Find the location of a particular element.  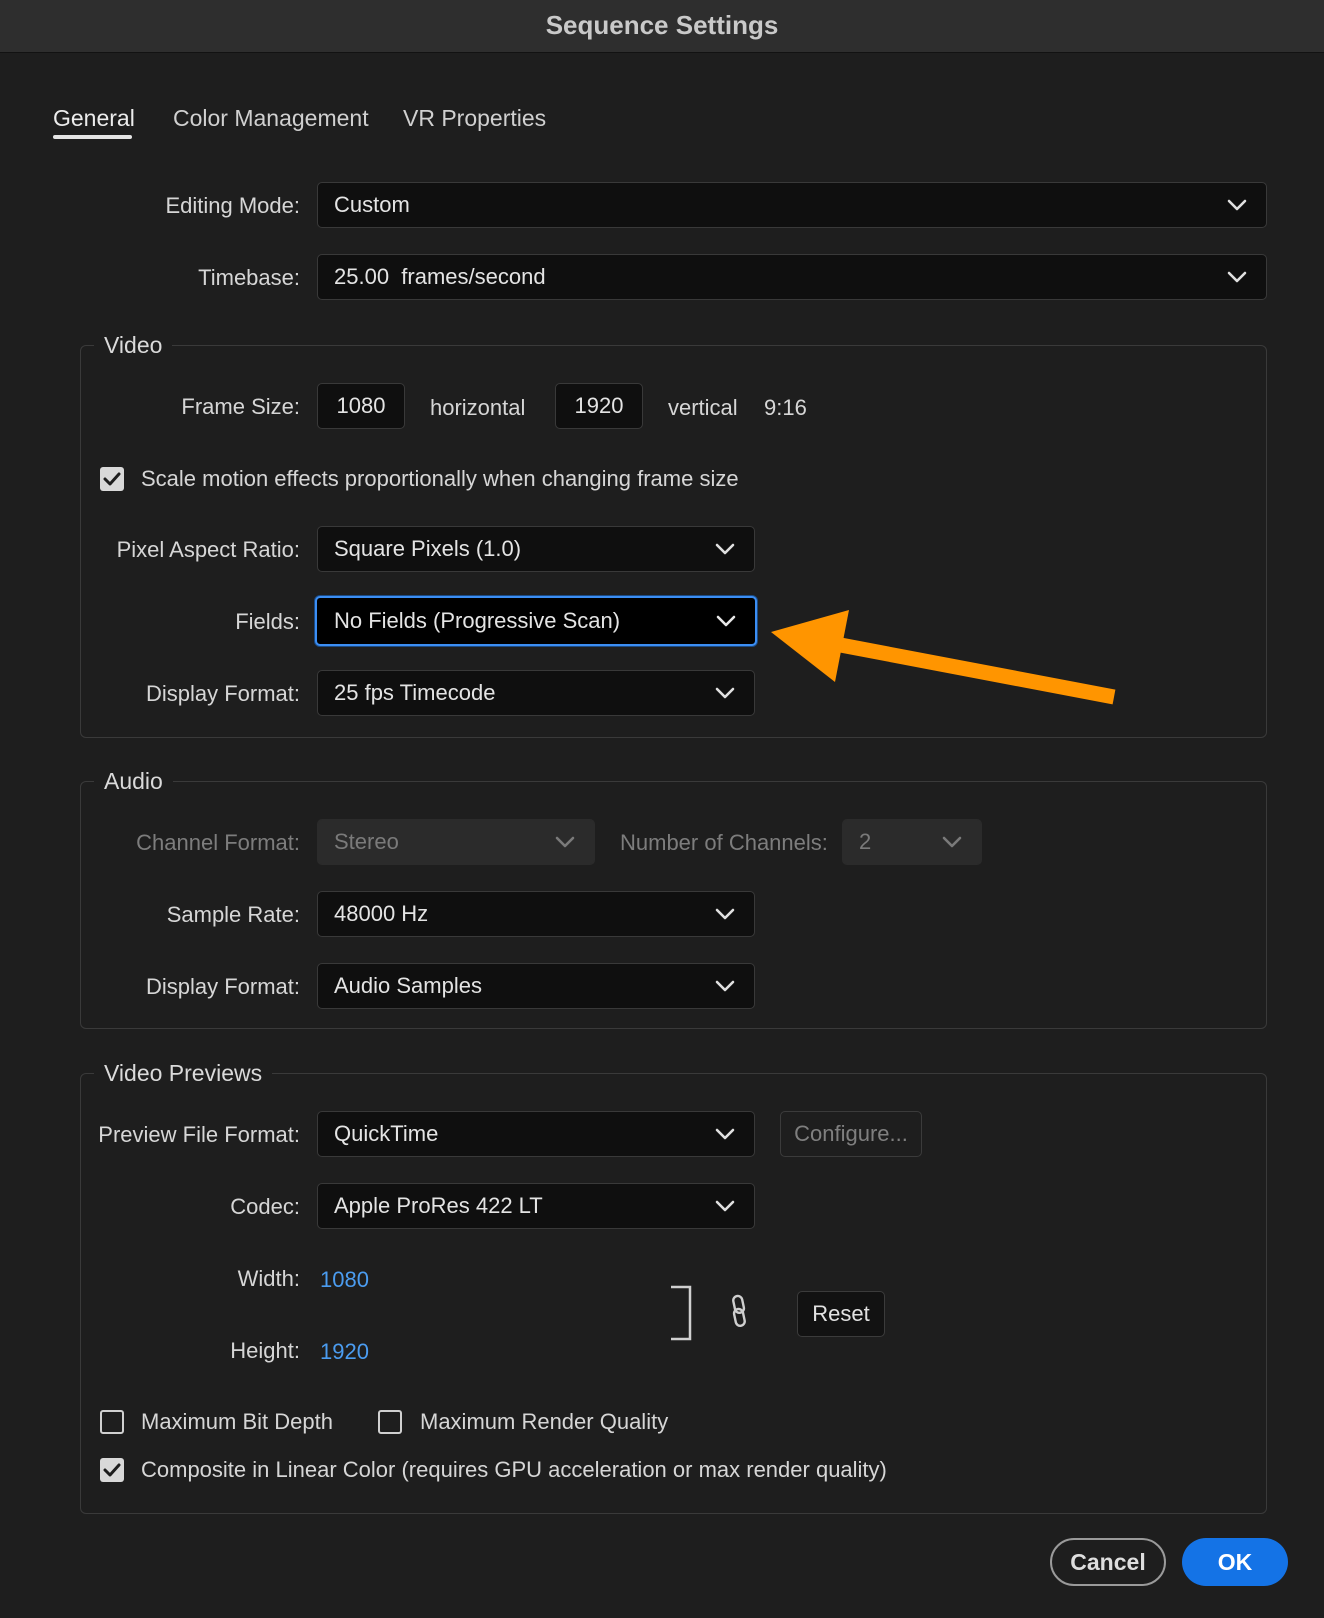

link-bracket-icon is located at coordinates (681, 1313).